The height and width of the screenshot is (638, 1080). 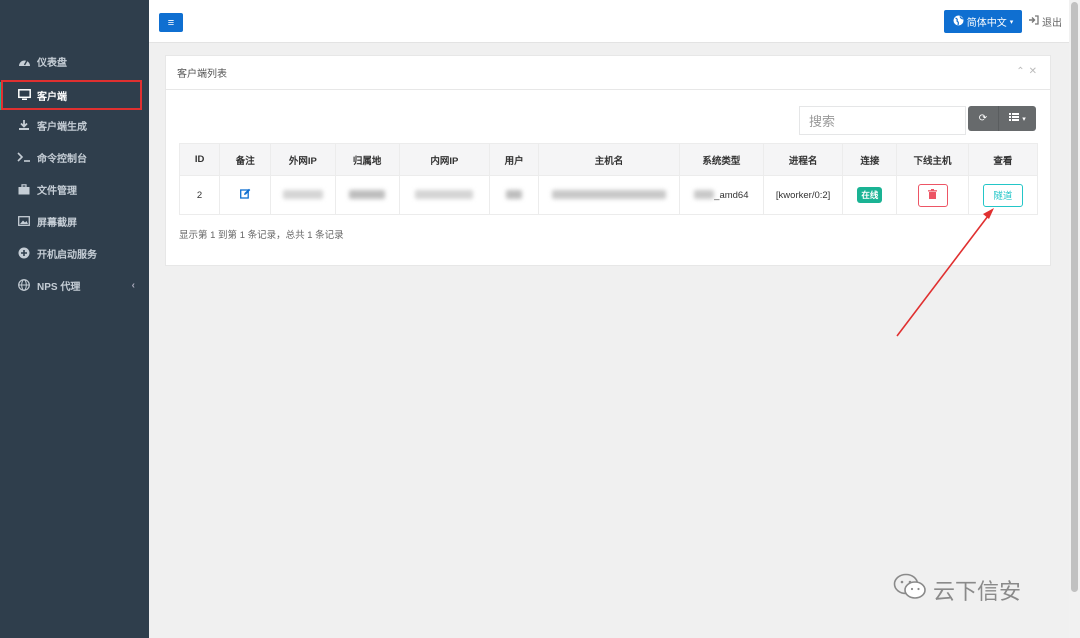 I want to click on tunnel-button: 隧道, so click(x=1002, y=195).